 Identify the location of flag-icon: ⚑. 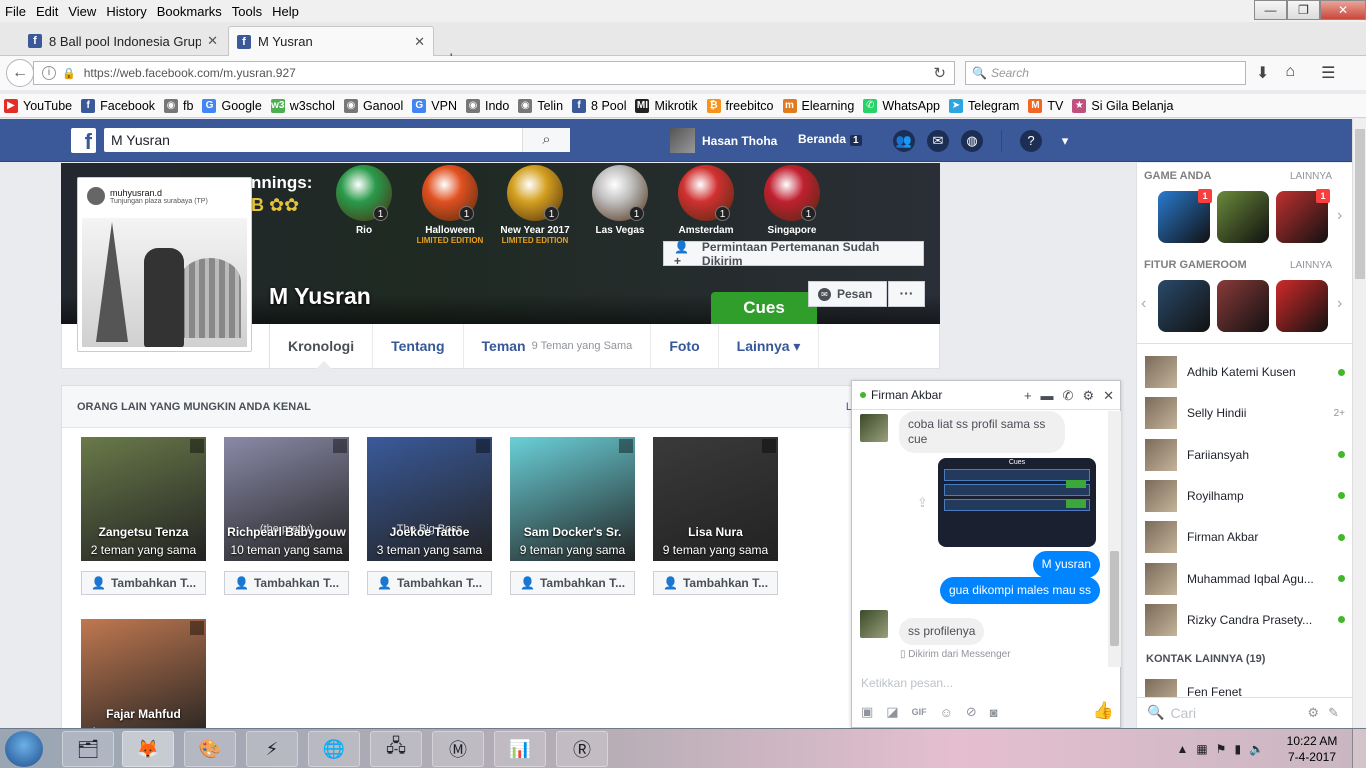
(1221, 749).